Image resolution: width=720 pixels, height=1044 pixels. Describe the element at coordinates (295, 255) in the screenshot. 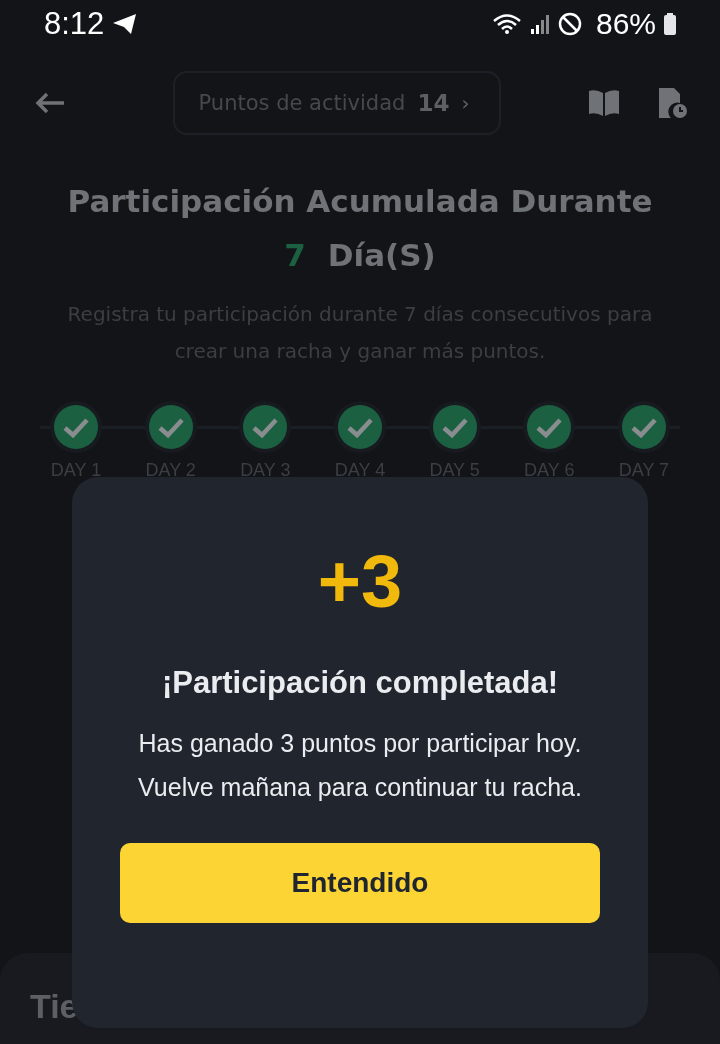

I see `streak-count: 7` at that location.